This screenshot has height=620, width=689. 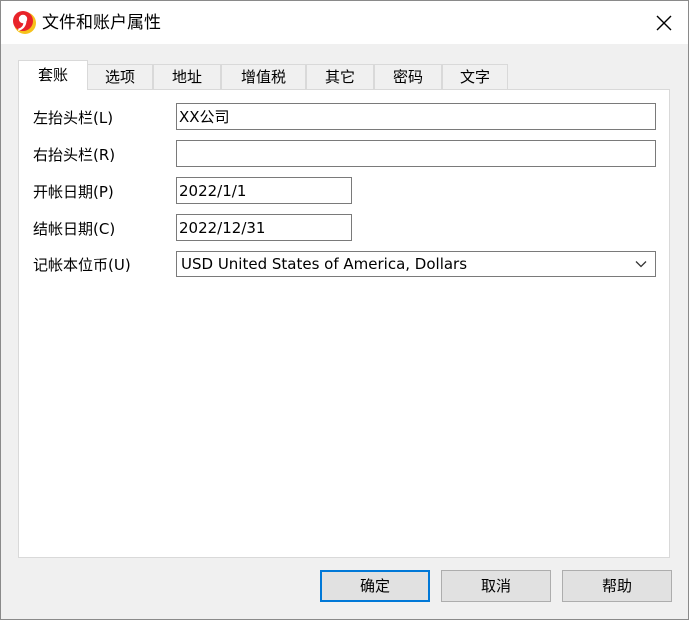 What do you see at coordinates (344, 22) in the screenshot?
I see `title-bar: 文件和账户属性` at bounding box center [344, 22].